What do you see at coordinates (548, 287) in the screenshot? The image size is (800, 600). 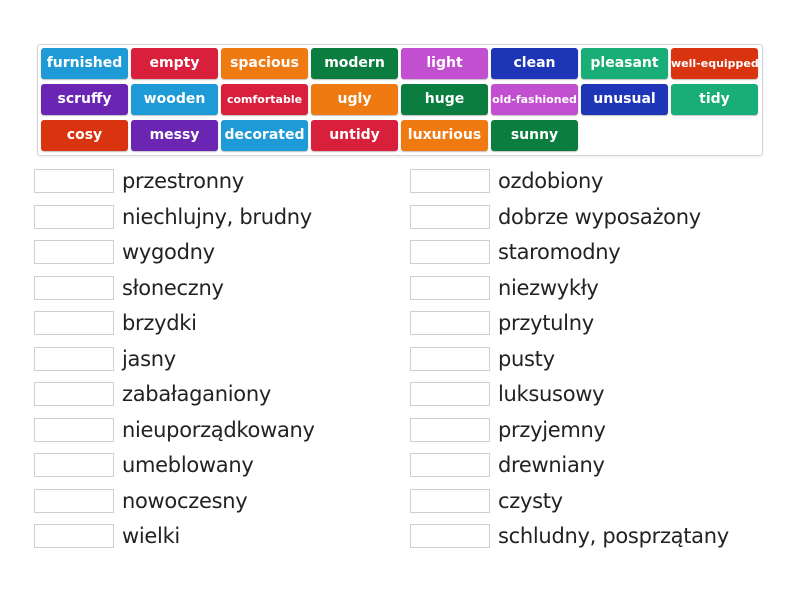 I see `definition-label: niezwykły` at bounding box center [548, 287].